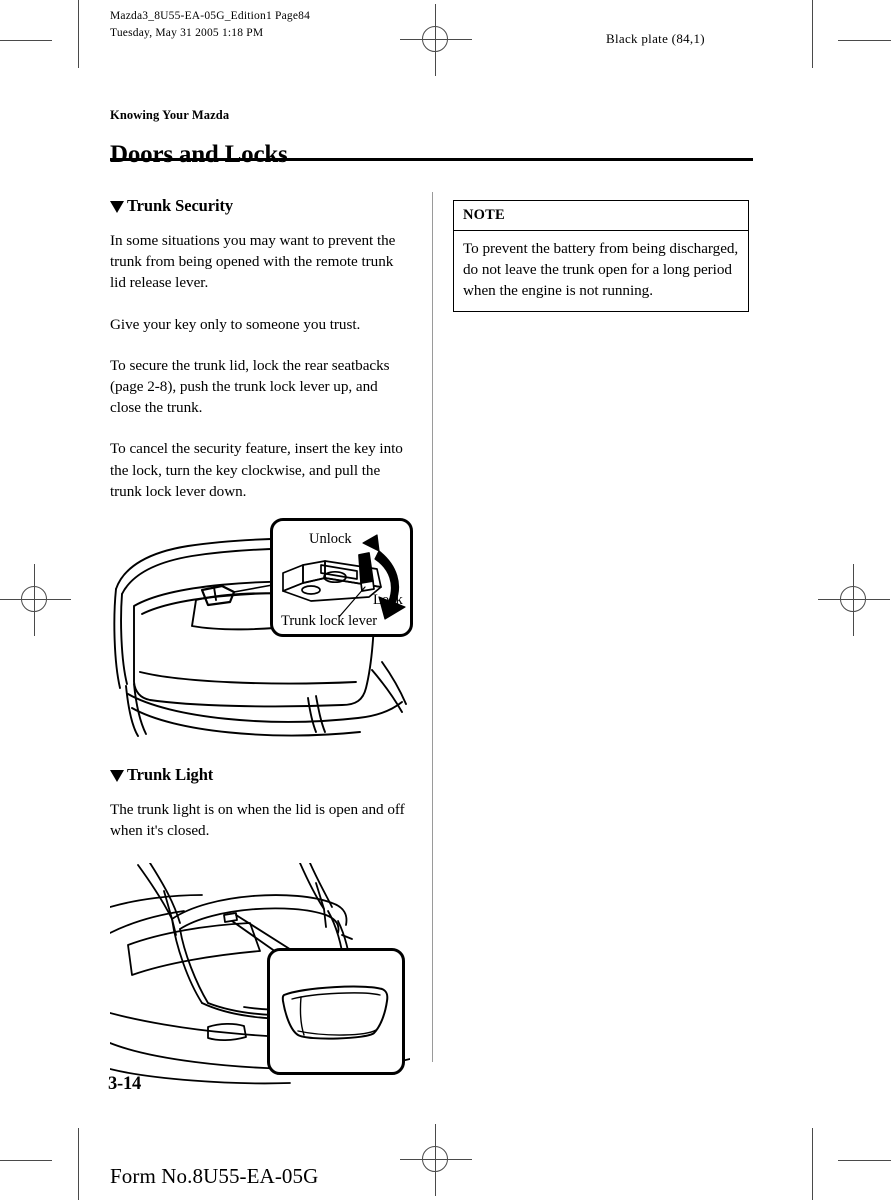  Describe the element at coordinates (436, 40) in the screenshot. I see `registration-target-icon-top` at that location.